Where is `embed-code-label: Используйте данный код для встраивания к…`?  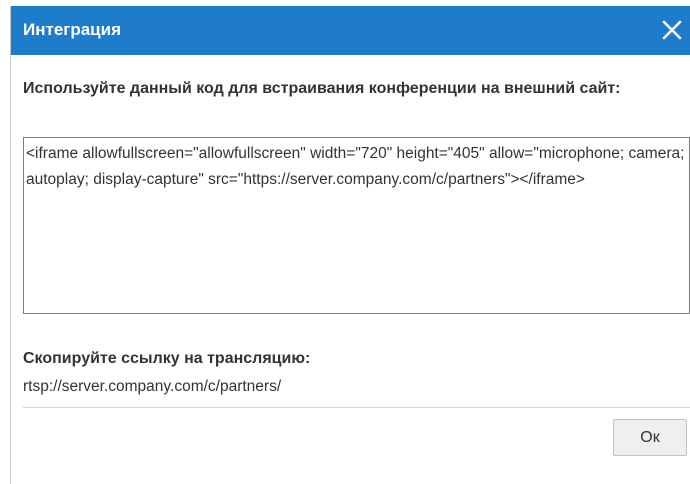 embed-code-label: Используйте данный код для встраивания к… is located at coordinates (322, 88).